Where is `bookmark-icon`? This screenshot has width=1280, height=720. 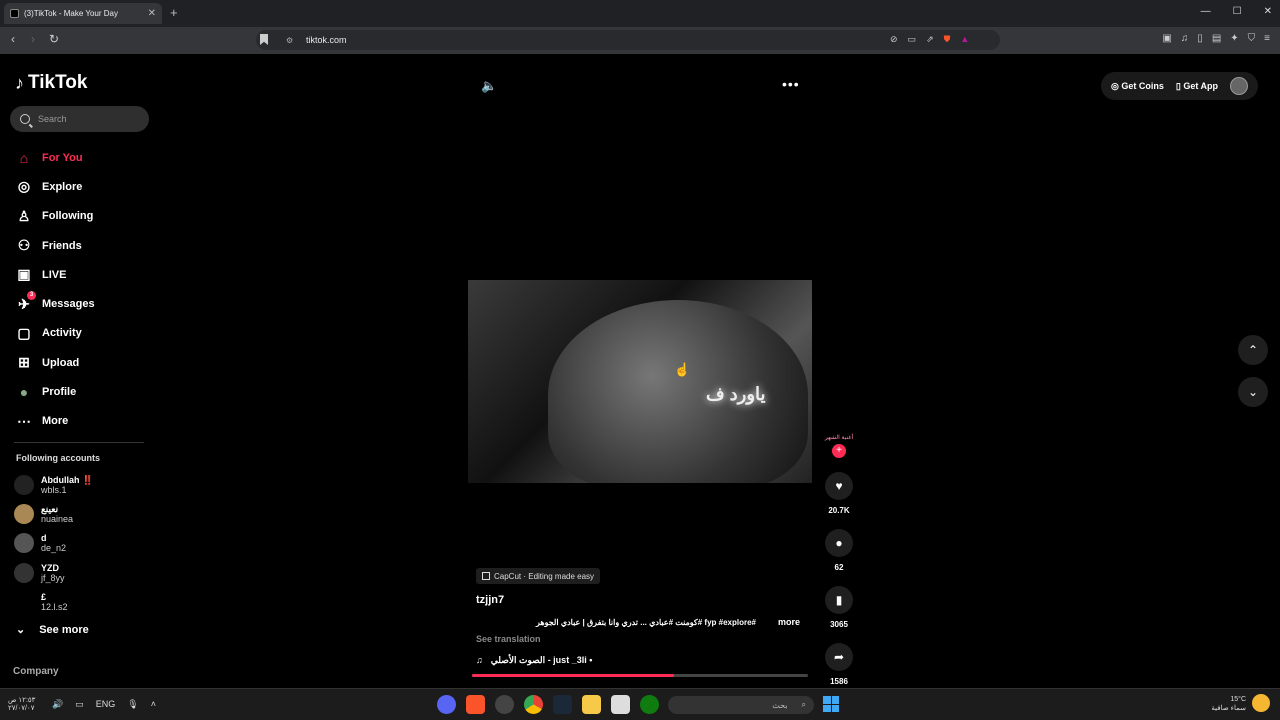
bookmark-icon is located at coordinates (264, 39).